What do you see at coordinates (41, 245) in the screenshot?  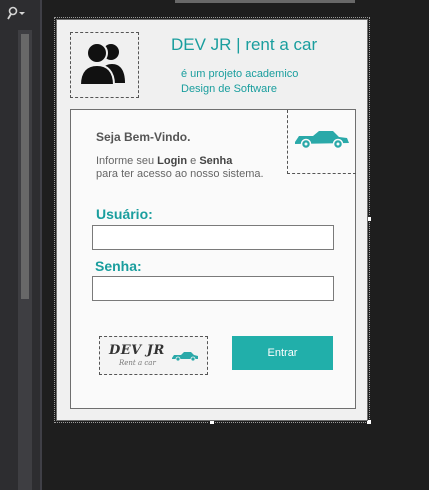 I see `ide-divider` at bounding box center [41, 245].